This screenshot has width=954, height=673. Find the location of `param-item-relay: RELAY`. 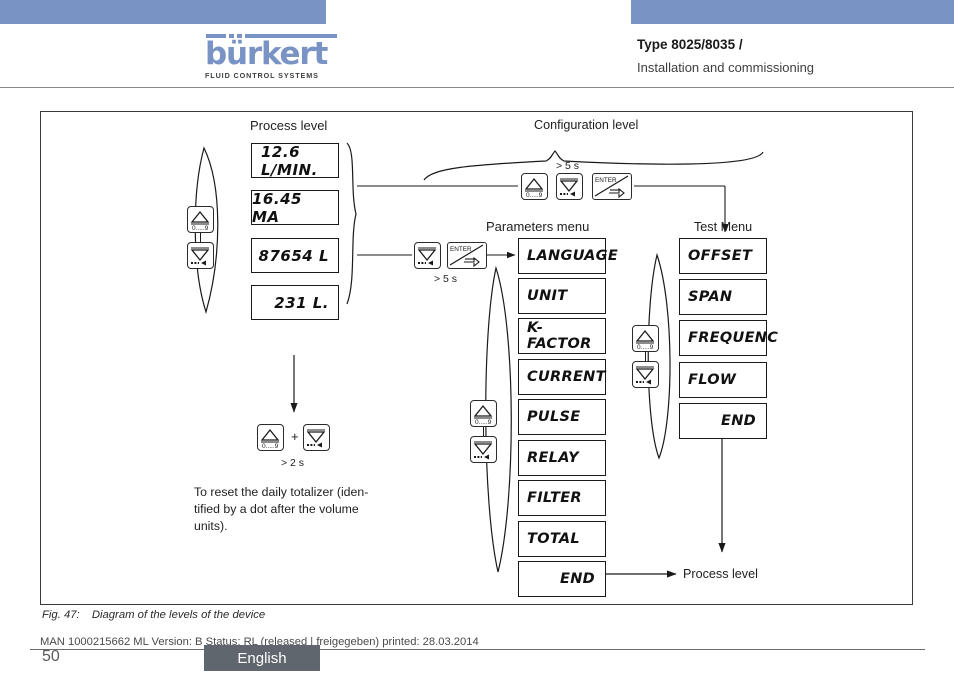

param-item-relay: RELAY is located at coordinates (562, 458).